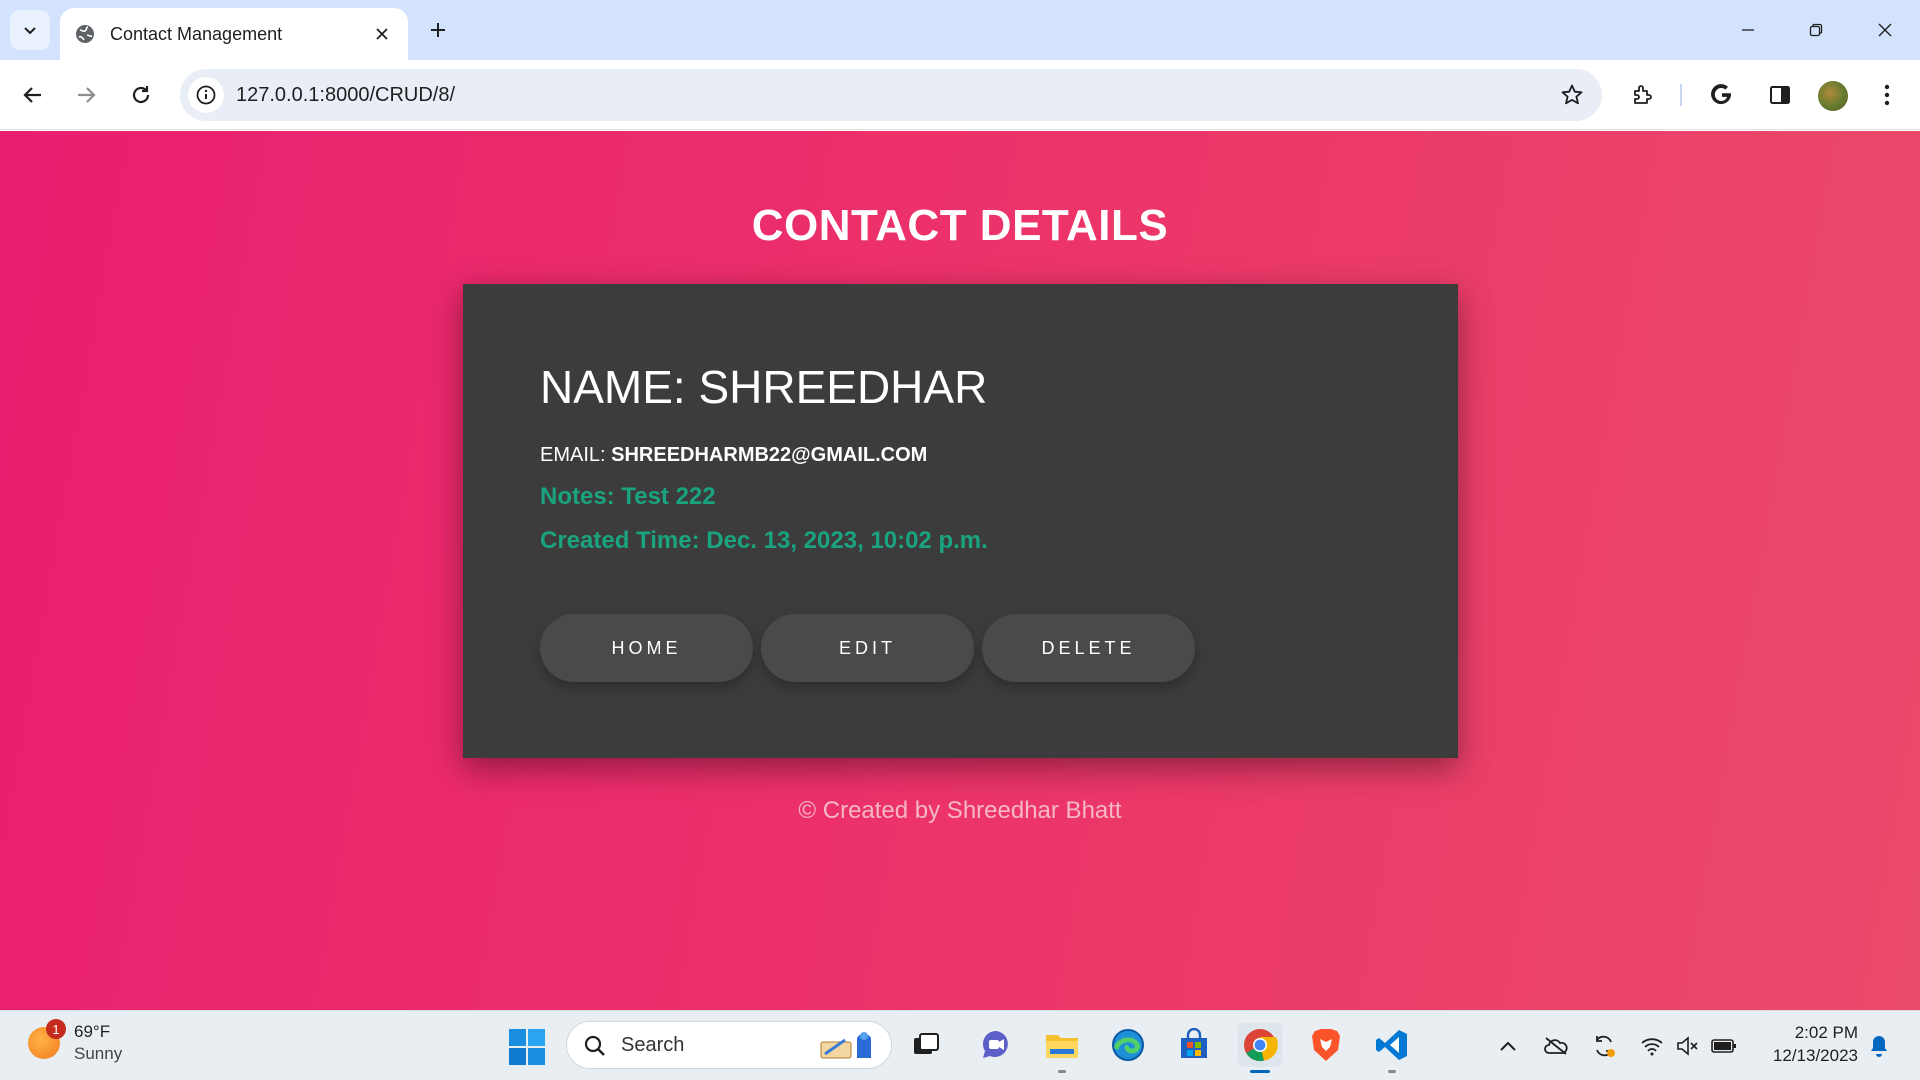  Describe the element at coordinates (1088, 648) in the screenshot. I see `delete-button: DELETE` at that location.